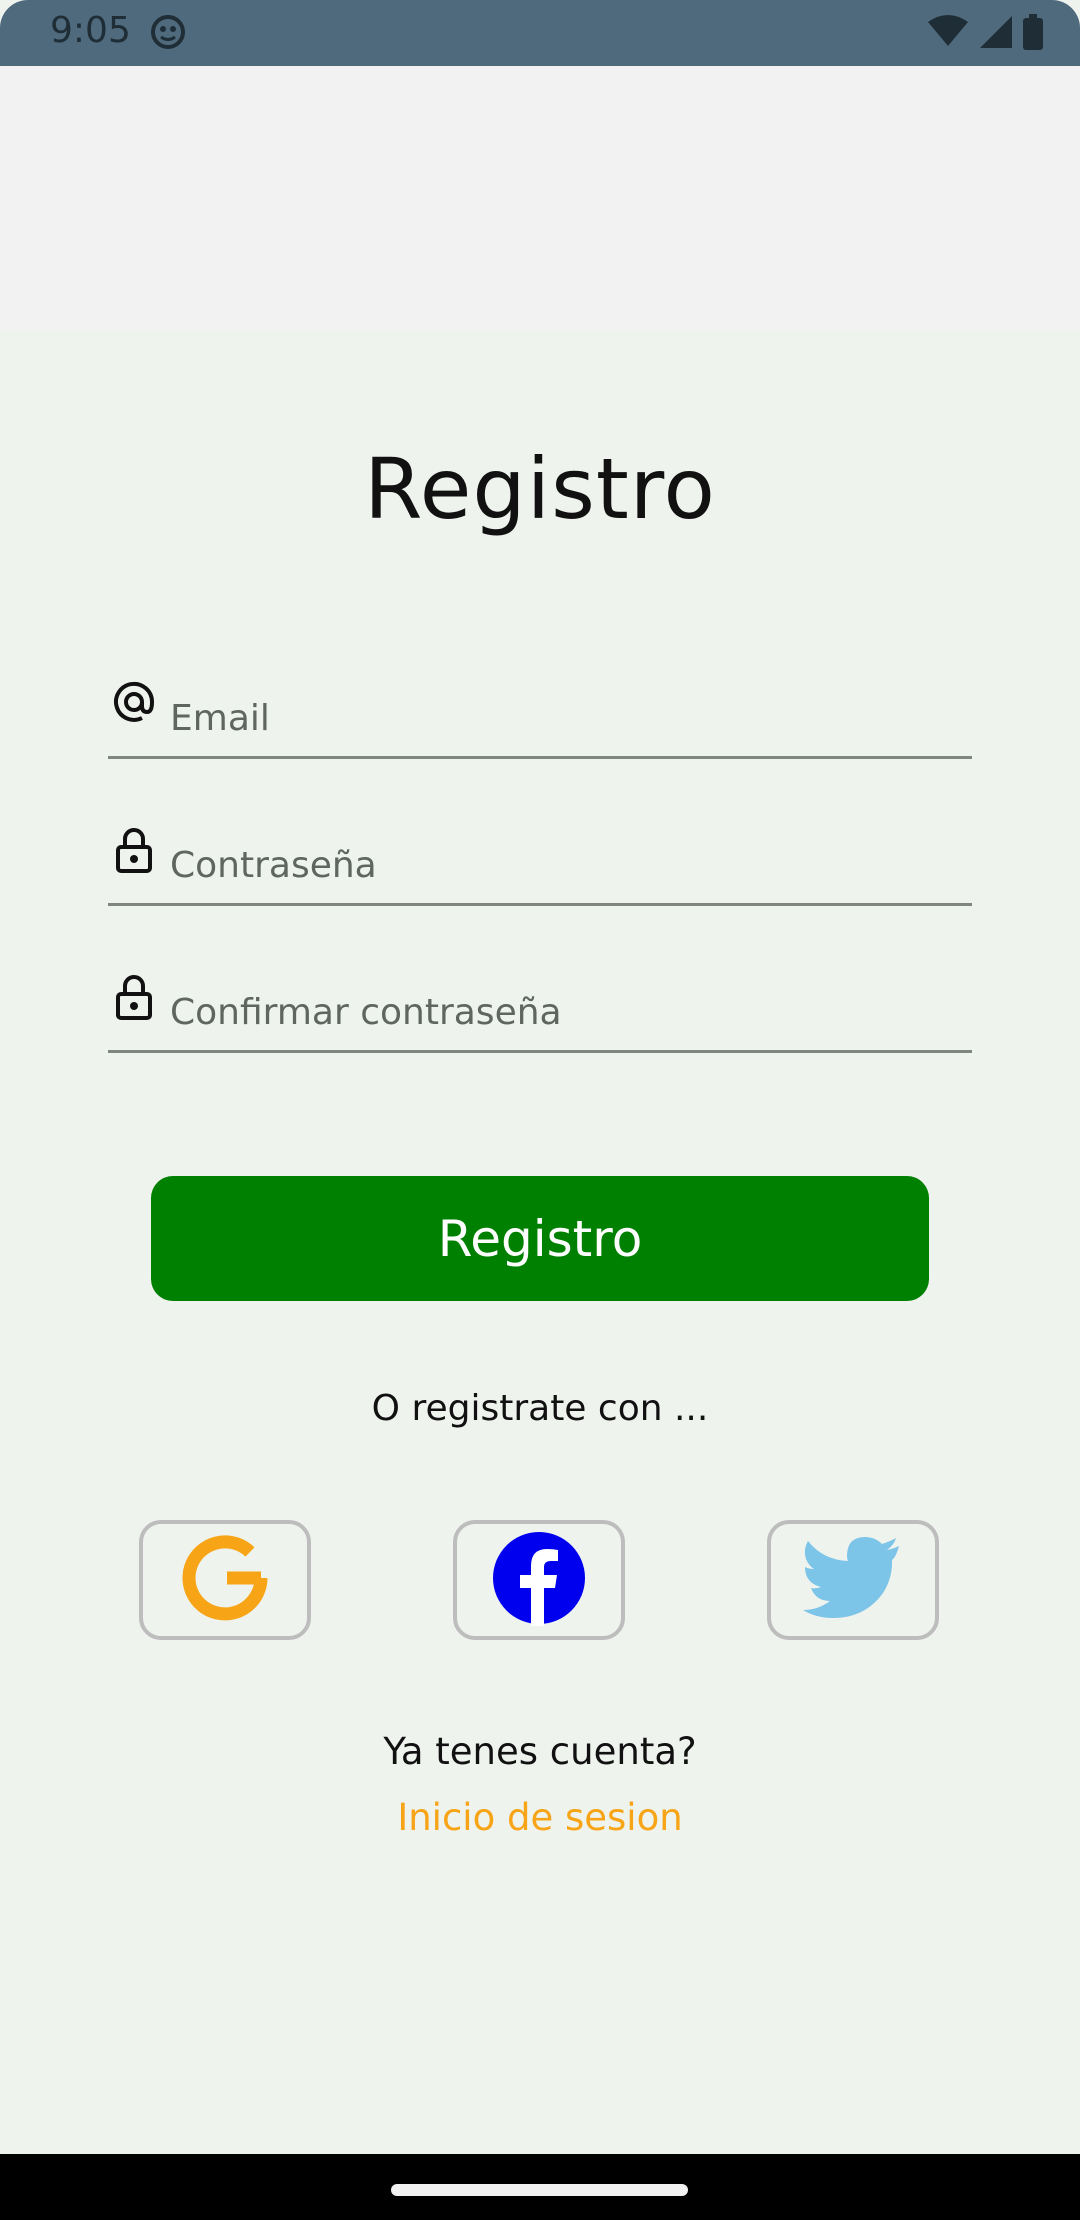 This screenshot has height=2220, width=1080. What do you see at coordinates (168, 34) in the screenshot?
I see `app-notification-icon` at bounding box center [168, 34].